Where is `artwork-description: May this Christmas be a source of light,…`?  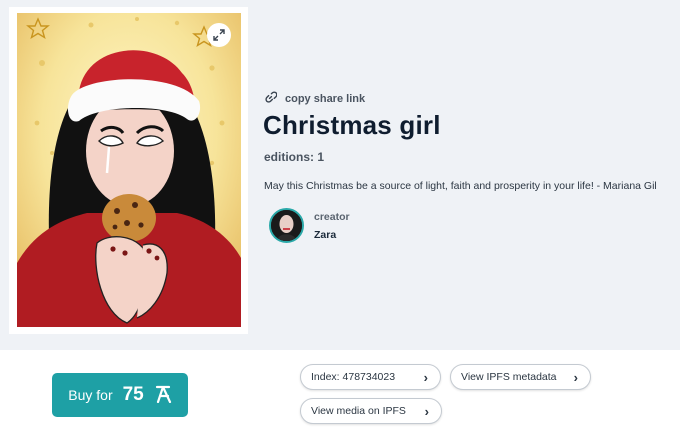 artwork-description: May this Christmas be a source of light,… is located at coordinates (460, 186).